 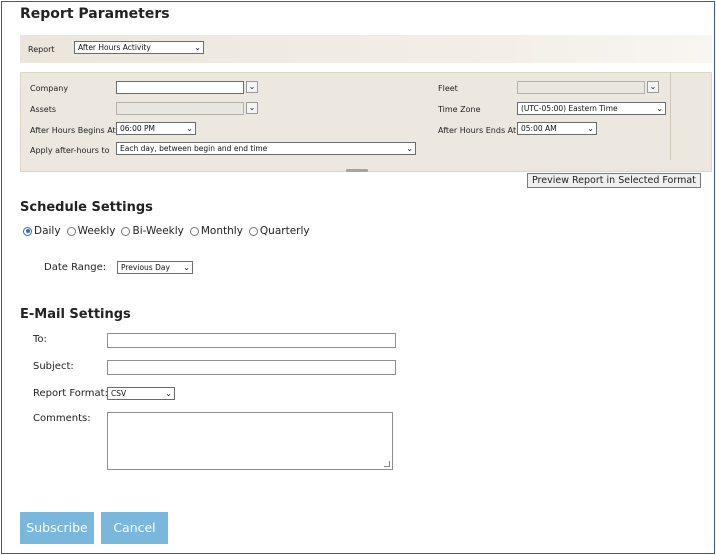 I want to click on fleet-label: Fleet, so click(x=448, y=88).